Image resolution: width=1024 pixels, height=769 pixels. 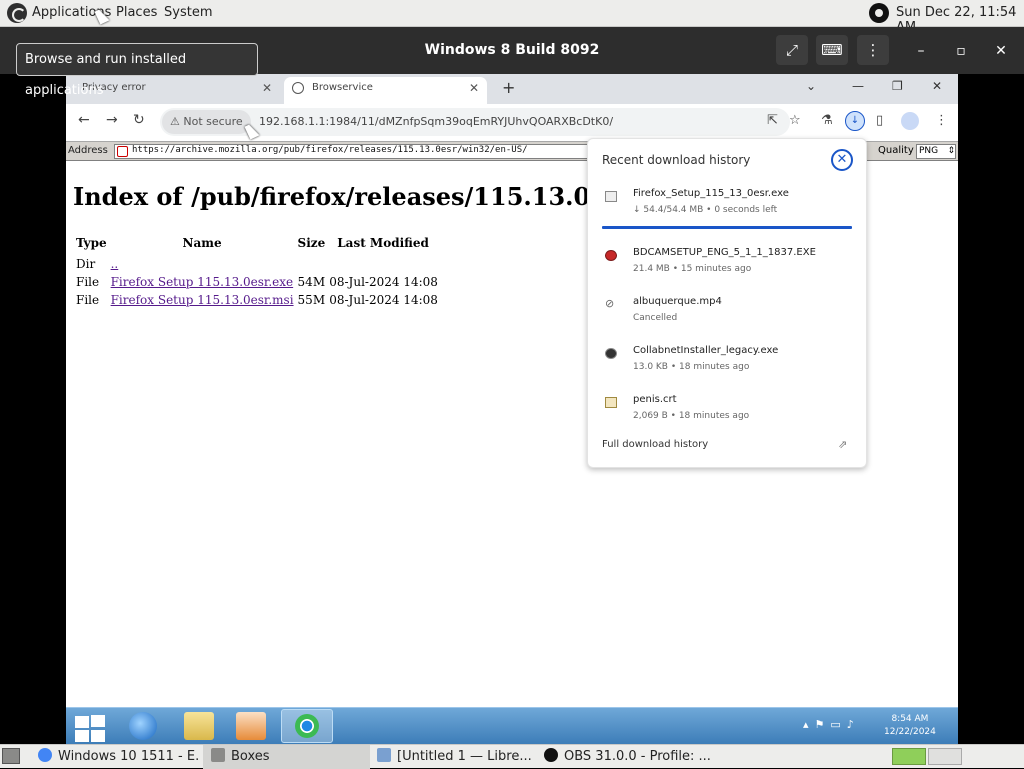 I want to click on open-external-icon: ⇗, so click(x=842, y=444).